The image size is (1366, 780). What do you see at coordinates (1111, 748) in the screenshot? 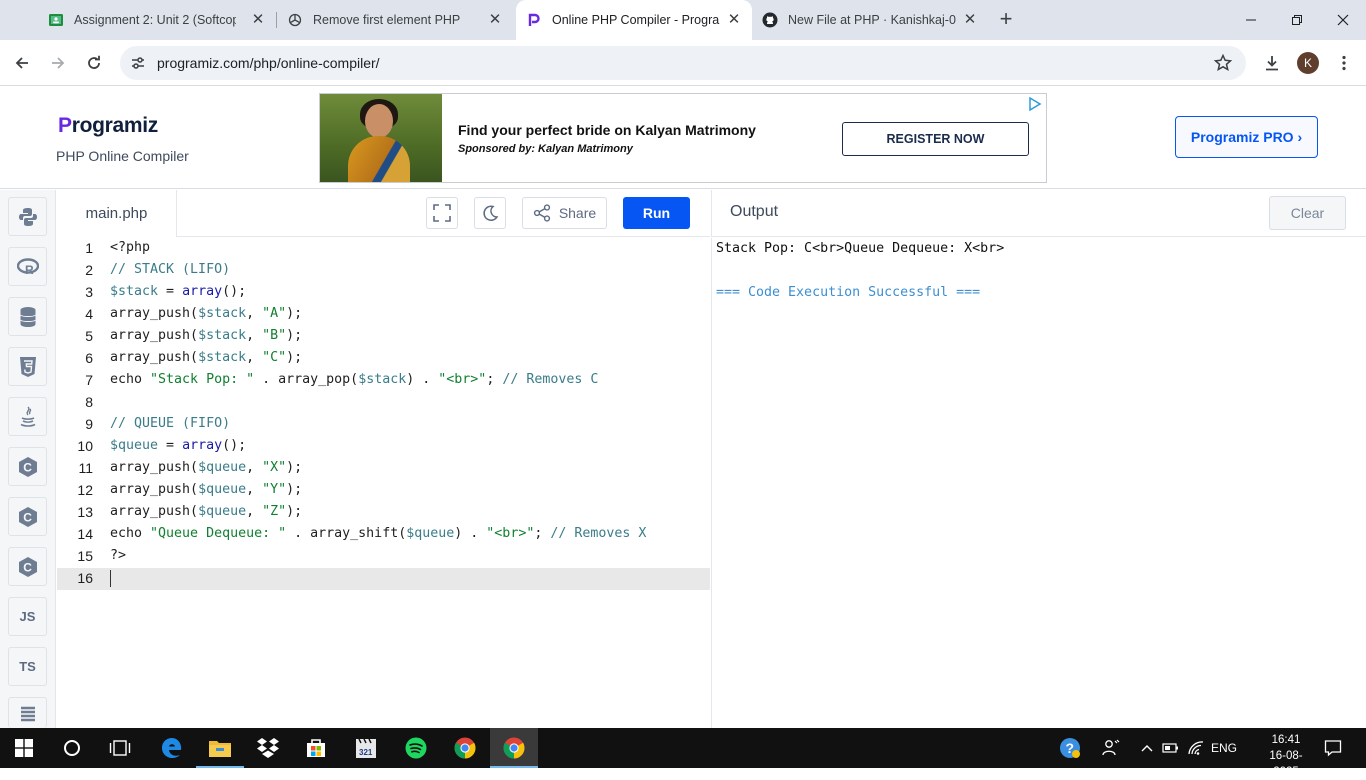
I see `people-tray-button` at bounding box center [1111, 748].